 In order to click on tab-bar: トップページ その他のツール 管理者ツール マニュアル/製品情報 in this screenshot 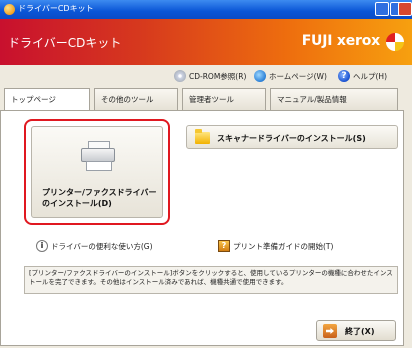, I will do `click(206, 99)`.